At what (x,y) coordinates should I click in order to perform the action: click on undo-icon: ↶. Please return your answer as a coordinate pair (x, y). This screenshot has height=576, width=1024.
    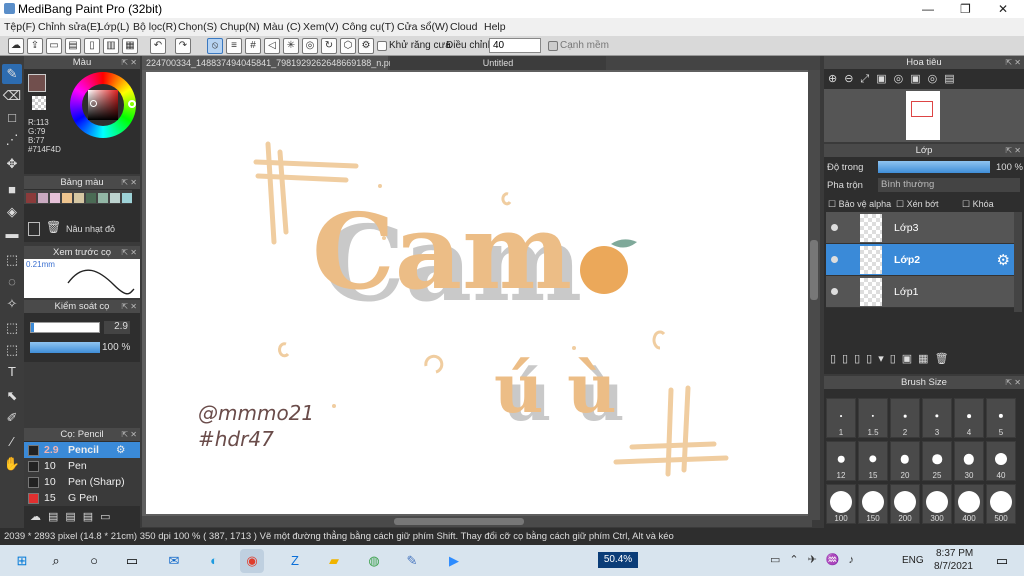
    Looking at the image, I should click on (158, 46).